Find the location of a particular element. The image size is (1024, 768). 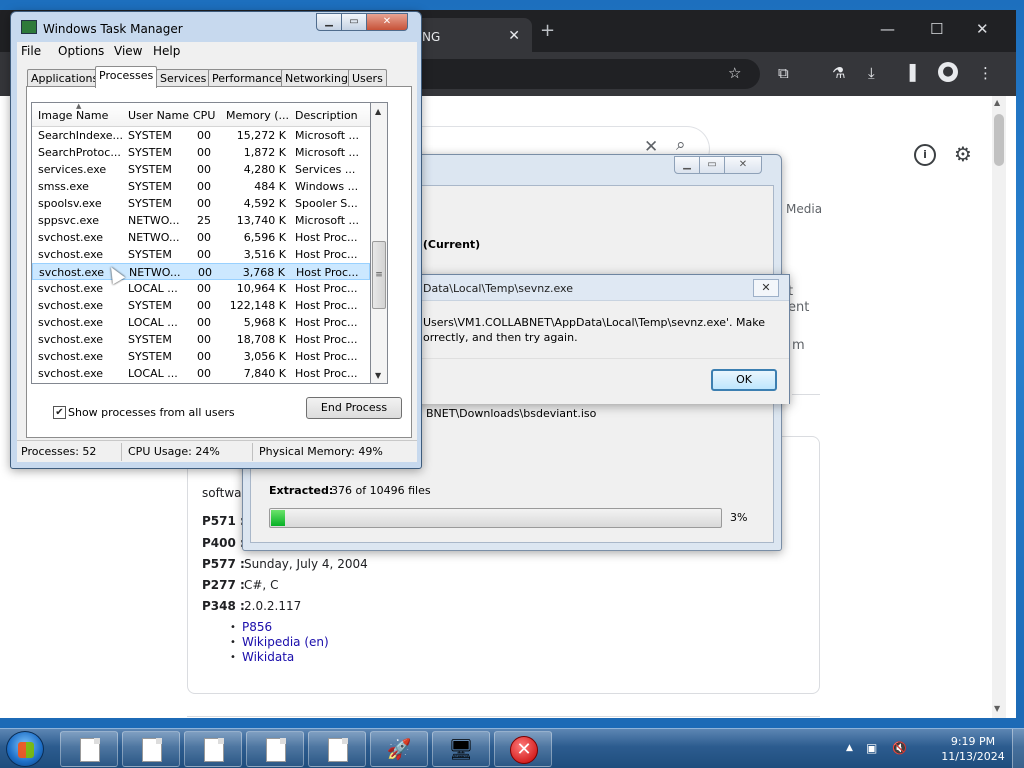

tab-services: Services is located at coordinates (183, 78).